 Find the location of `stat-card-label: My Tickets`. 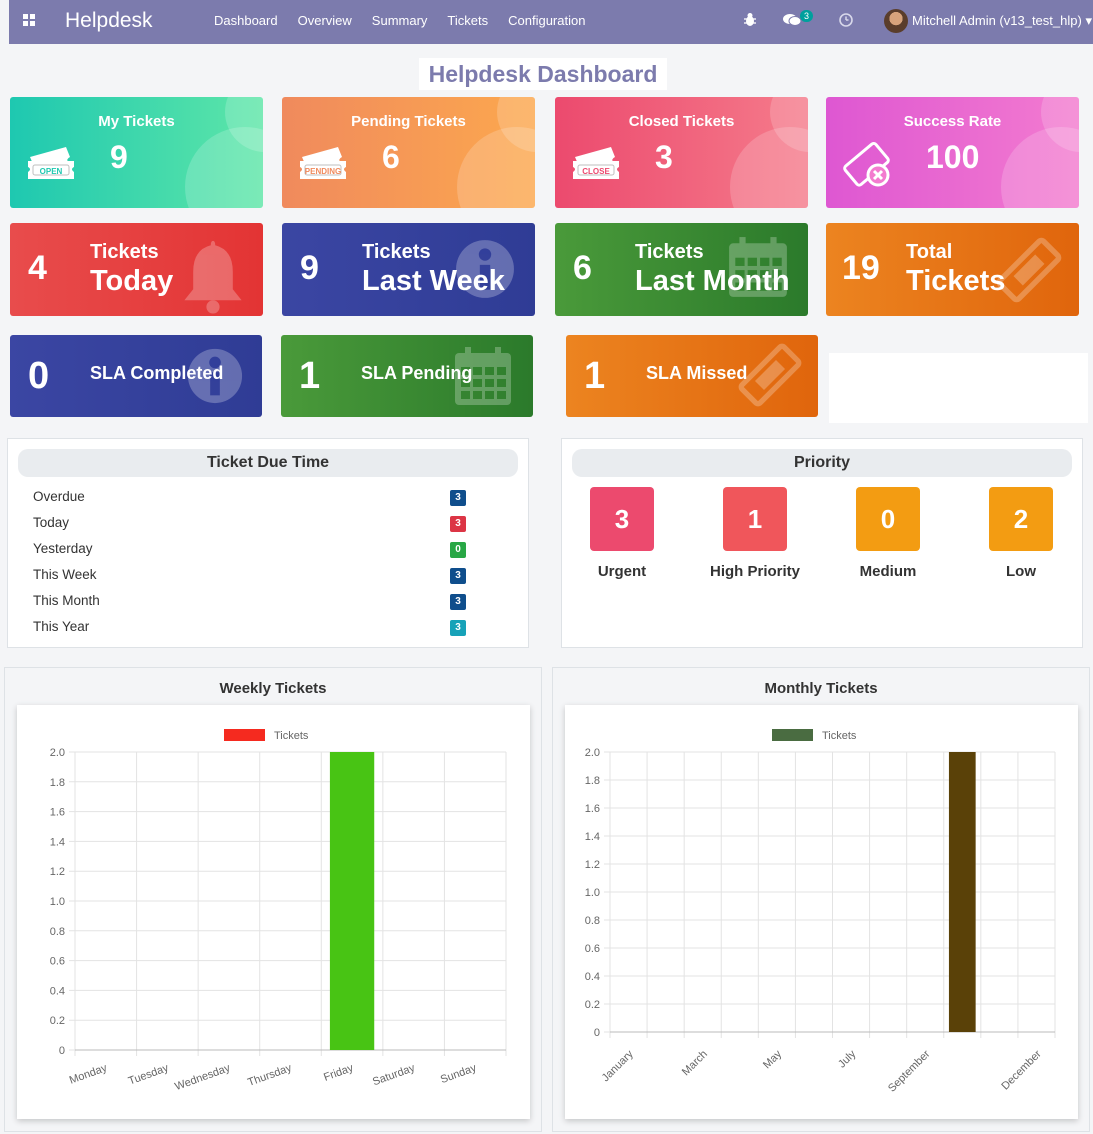

stat-card-label: My Tickets is located at coordinates (136, 121).